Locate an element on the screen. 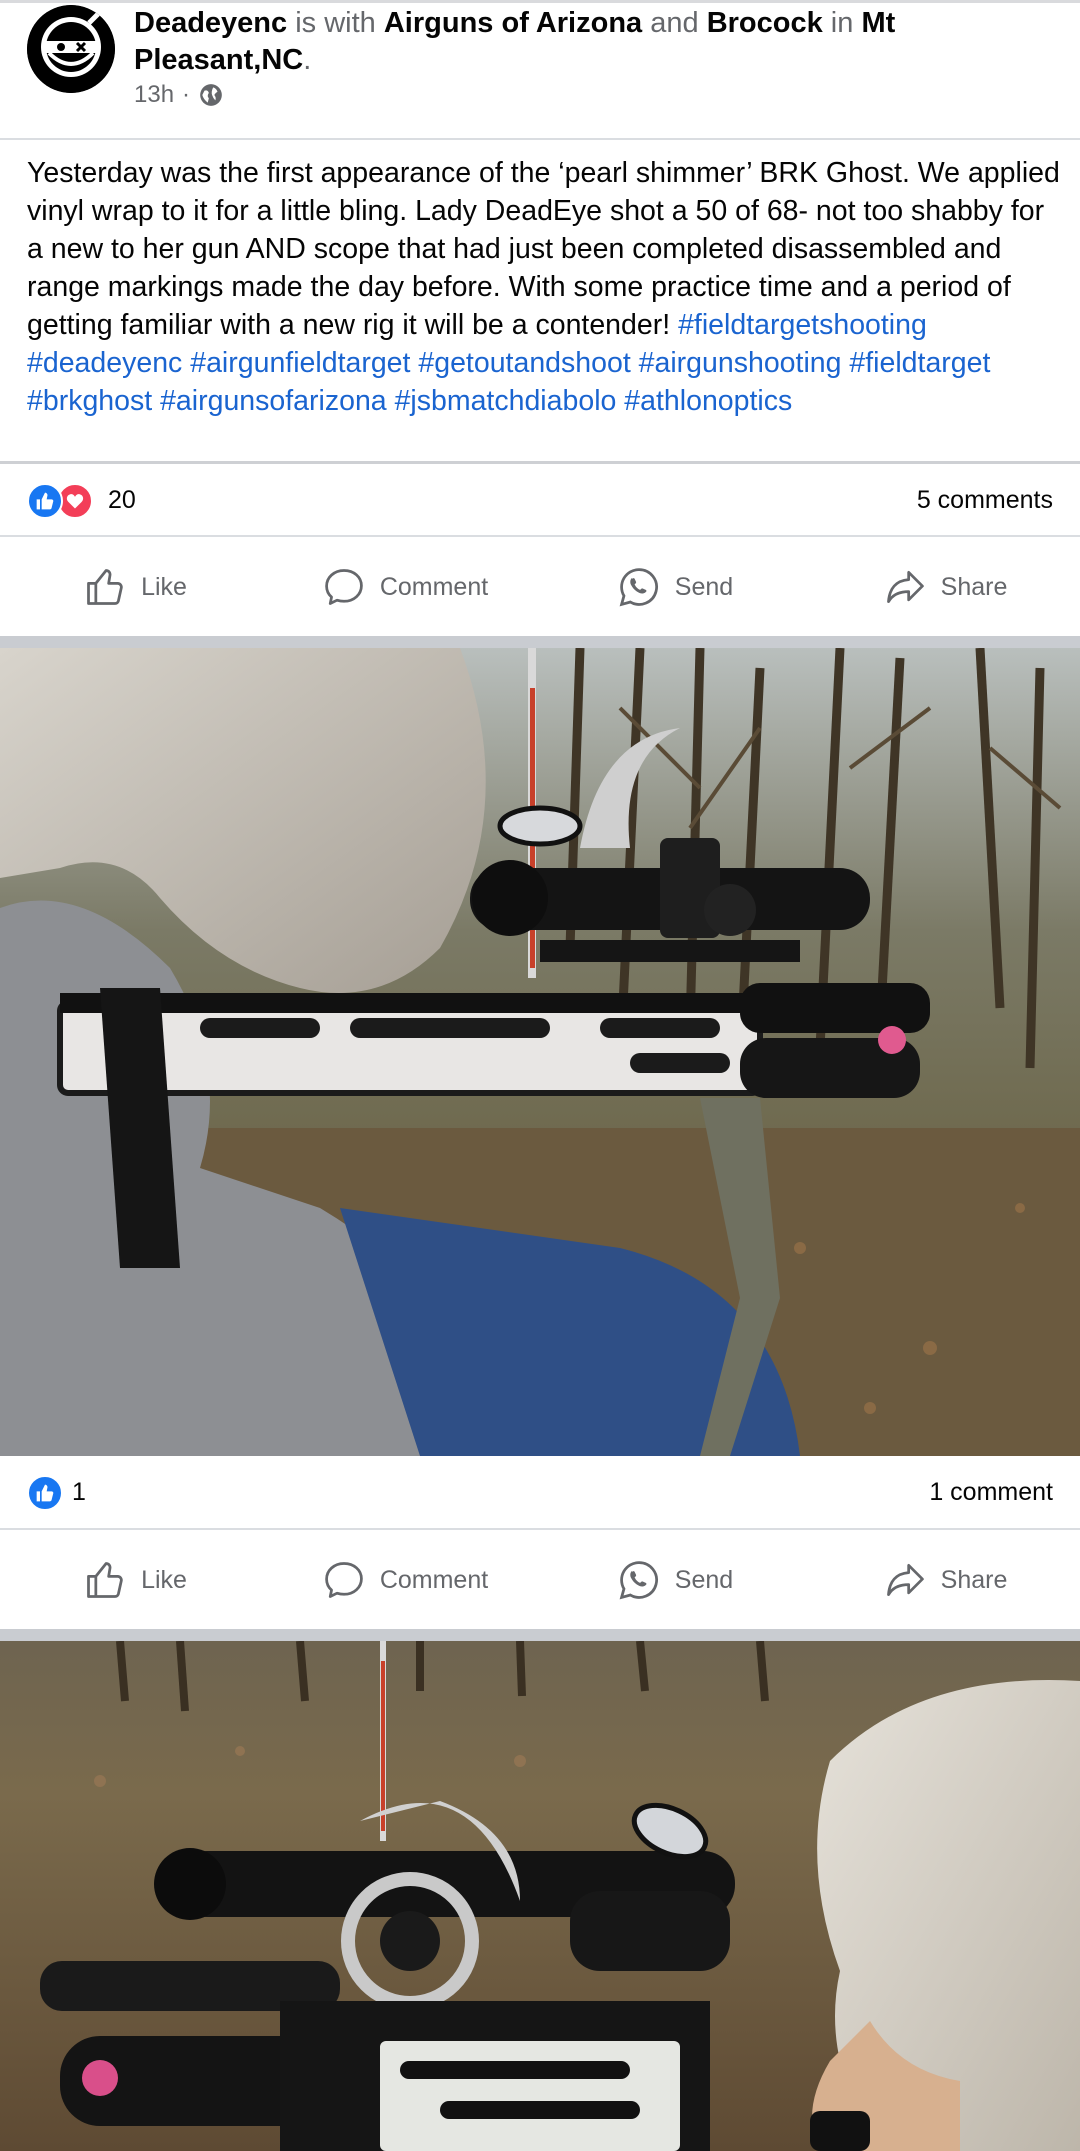  share-button: Share is located at coordinates (945, 587).